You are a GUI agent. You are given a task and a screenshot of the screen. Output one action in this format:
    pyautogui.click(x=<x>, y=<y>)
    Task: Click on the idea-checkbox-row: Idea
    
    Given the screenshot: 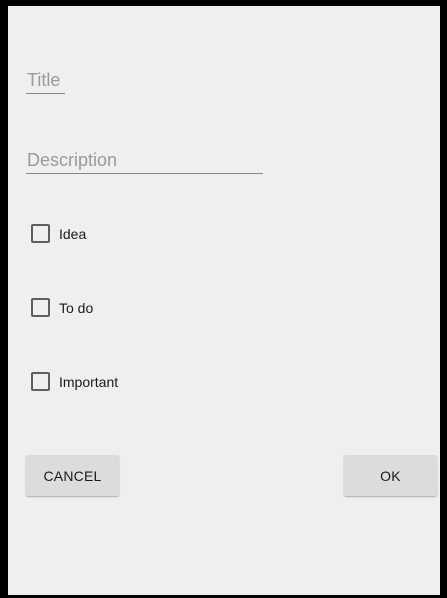 What is the action you would take?
    pyautogui.click(x=58, y=233)
    